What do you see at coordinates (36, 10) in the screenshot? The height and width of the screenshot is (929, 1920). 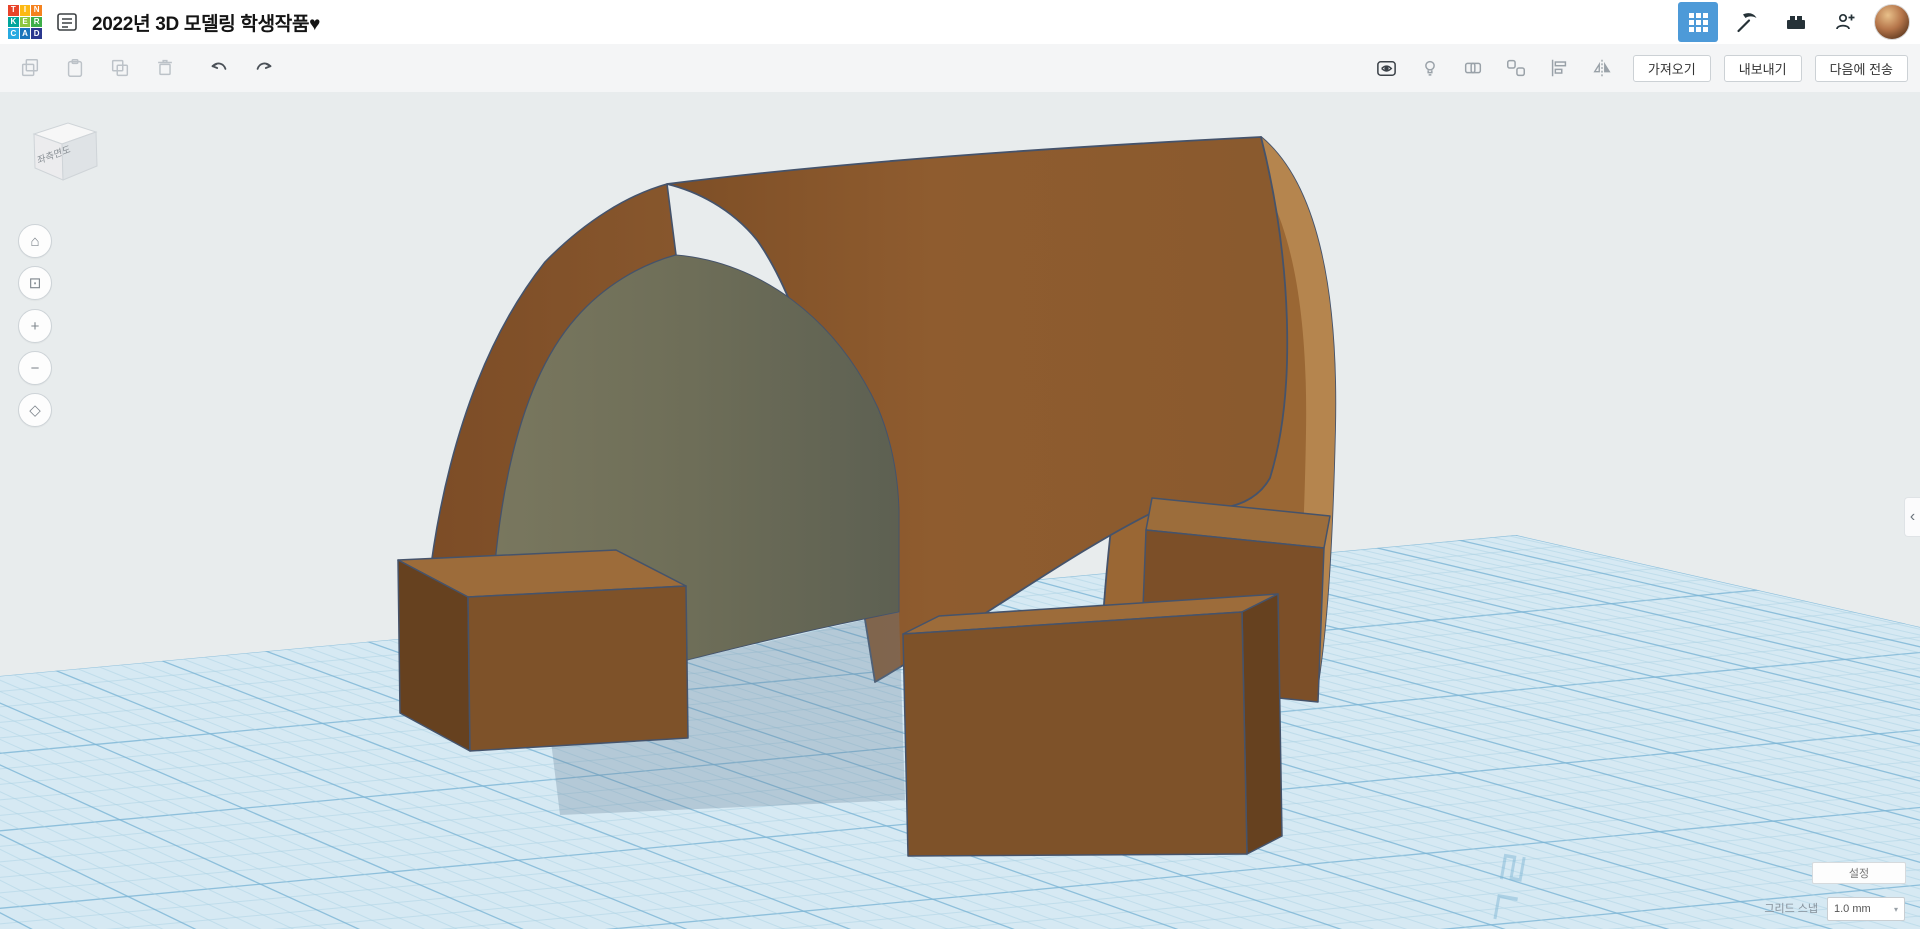 I see `logo-tile: N` at bounding box center [36, 10].